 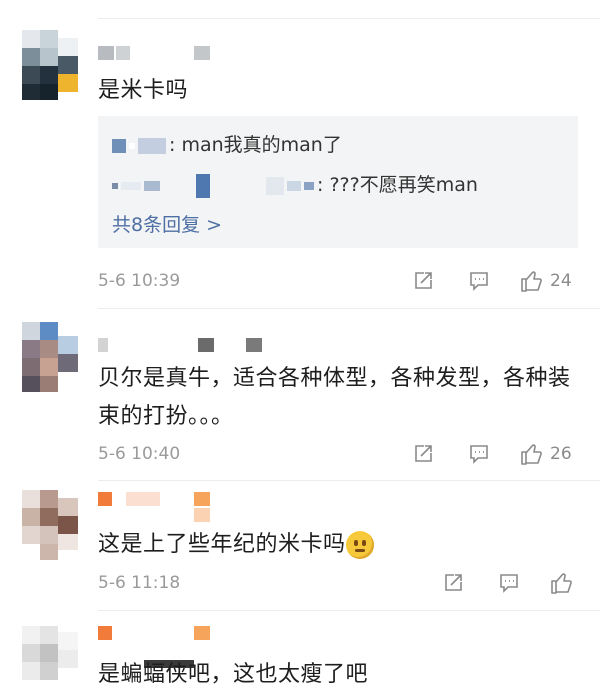 What do you see at coordinates (139, 281) in the screenshot?
I see `timestamp: 5-6 10:39` at bounding box center [139, 281].